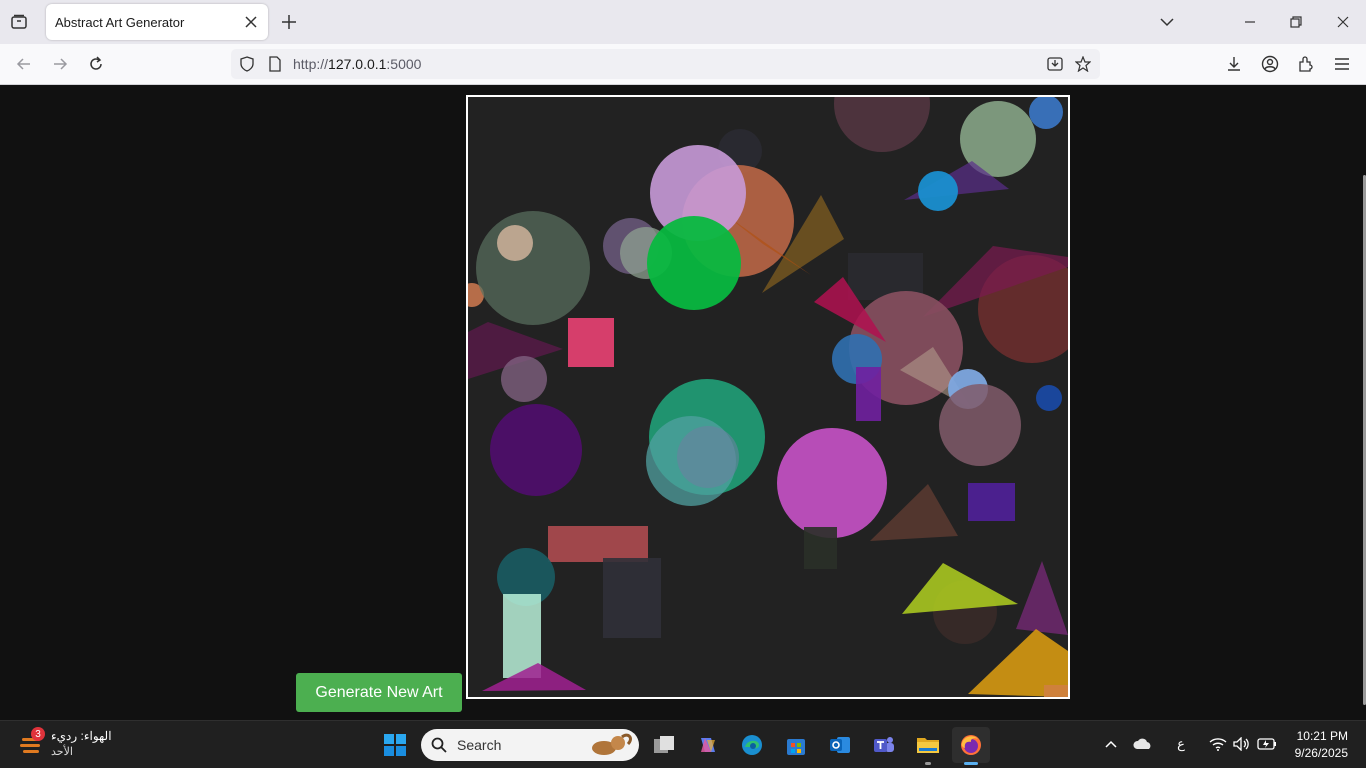 This screenshot has width=1366, height=768. Describe the element at coordinates (1322, 736) in the screenshot. I see `clock-time: 10:21 PM` at that location.